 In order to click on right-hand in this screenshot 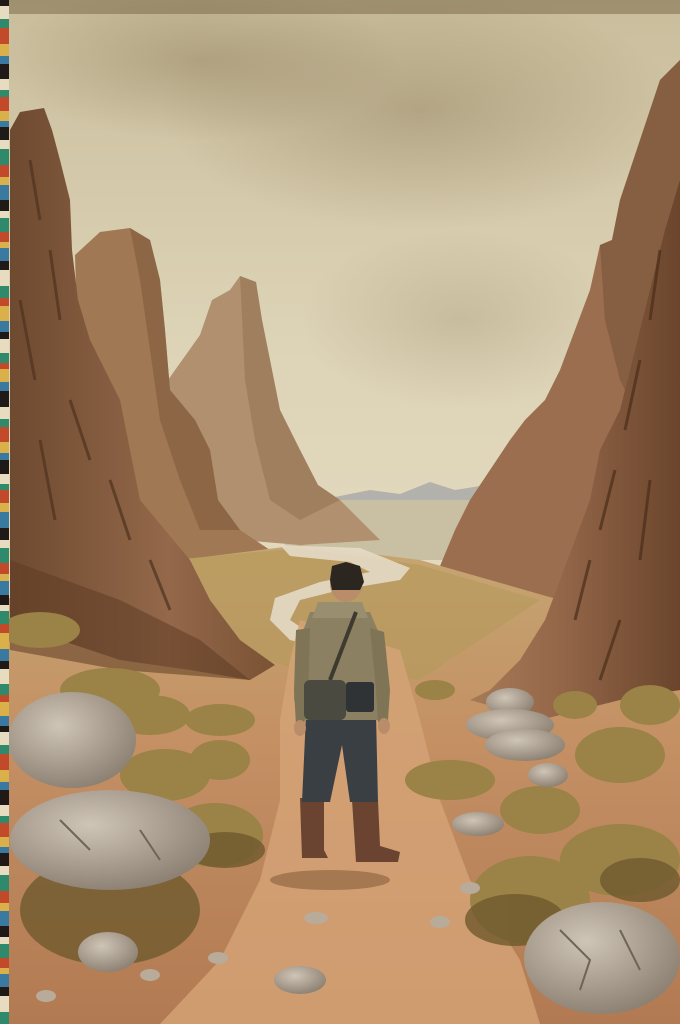, I will do `click(384, 726)`.